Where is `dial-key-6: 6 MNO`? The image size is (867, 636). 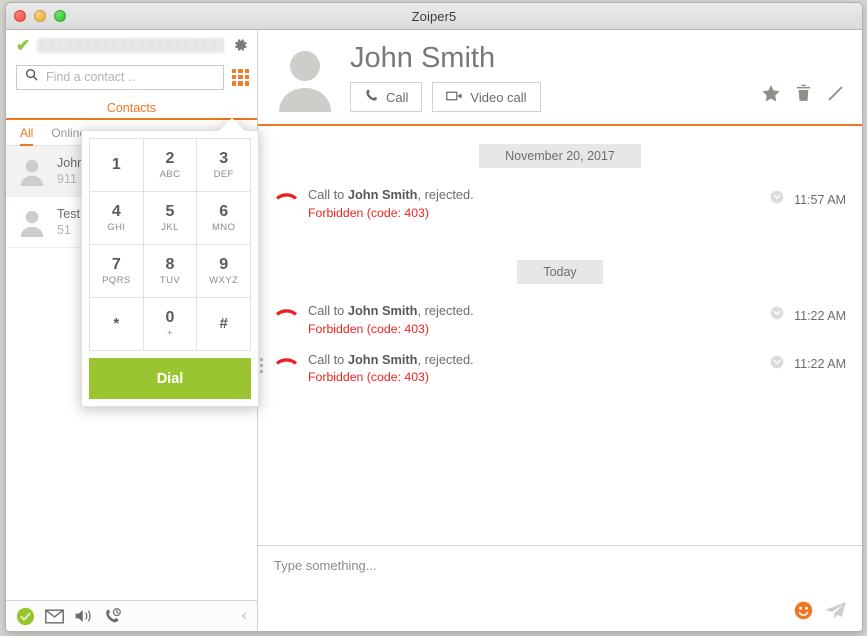 dial-key-6: 6 MNO is located at coordinates (224, 218).